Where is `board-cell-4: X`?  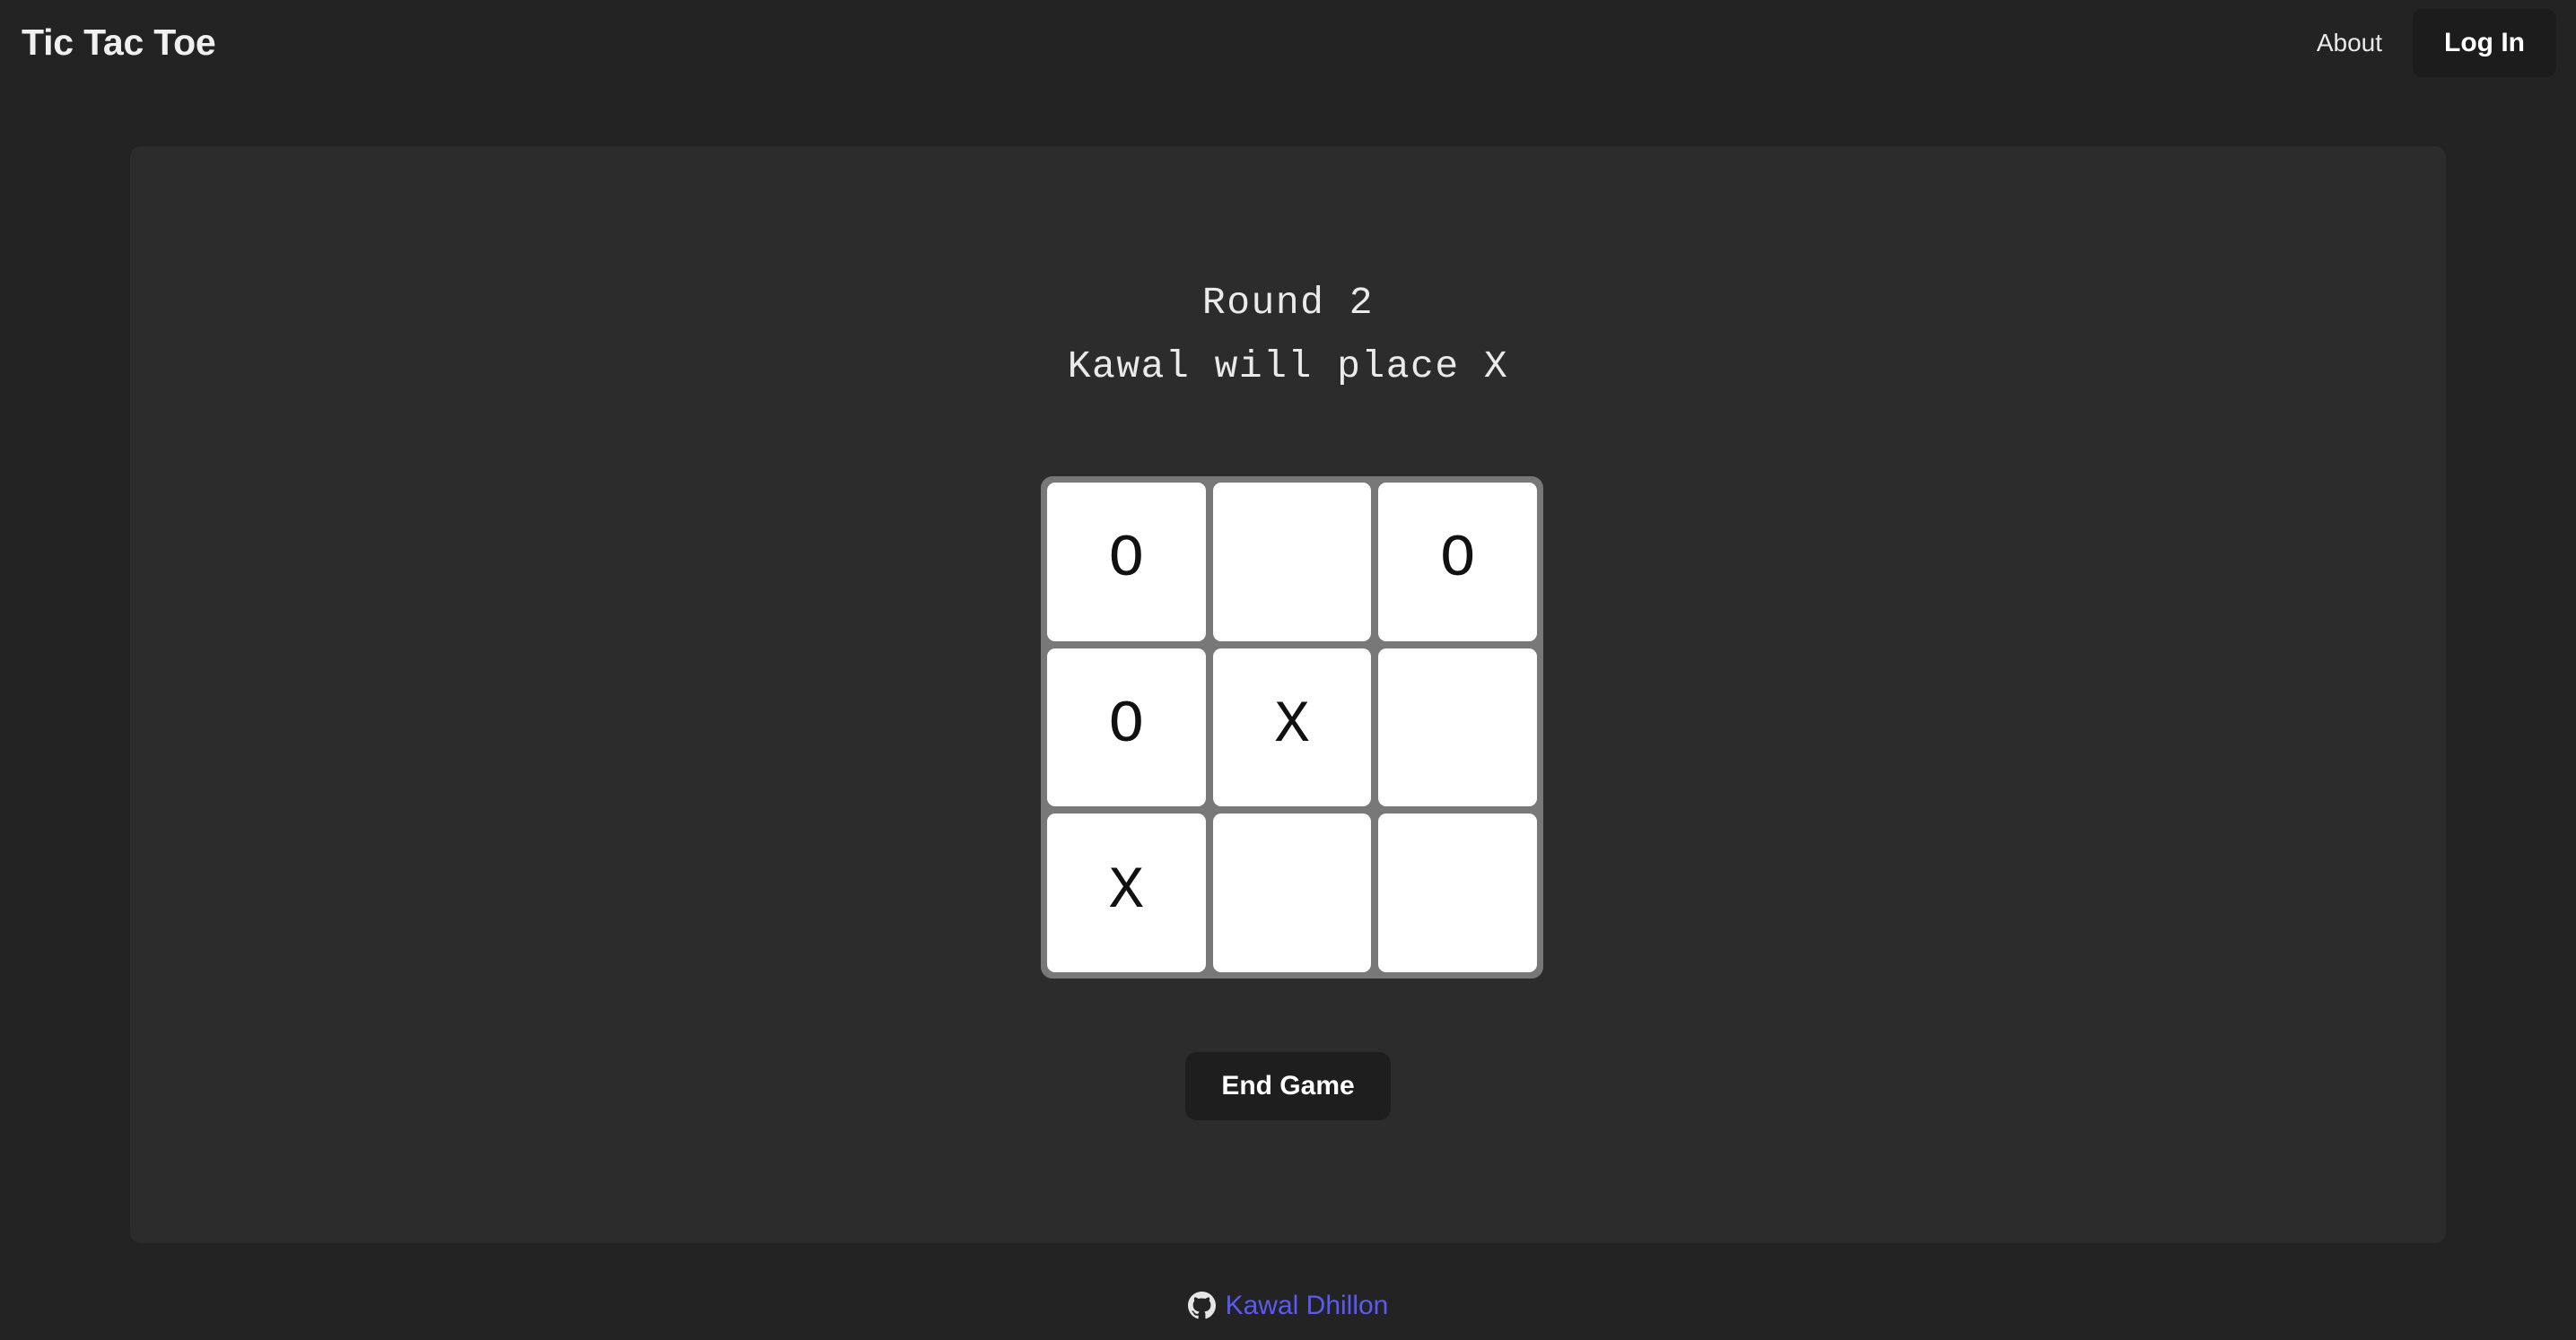 board-cell-4: X is located at coordinates (1292, 727).